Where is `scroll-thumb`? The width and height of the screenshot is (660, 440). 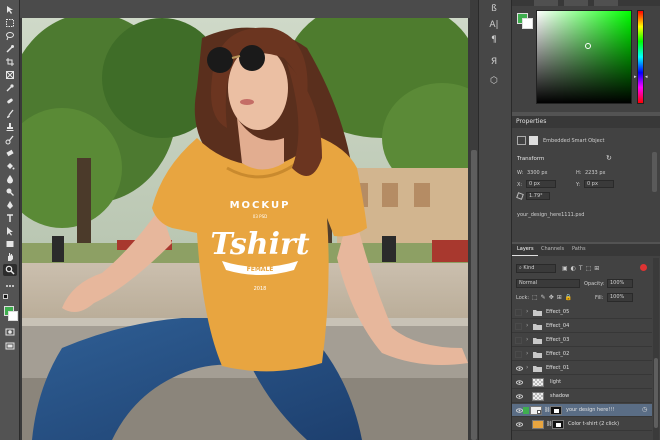 scroll-thumb is located at coordinates (474, 295).